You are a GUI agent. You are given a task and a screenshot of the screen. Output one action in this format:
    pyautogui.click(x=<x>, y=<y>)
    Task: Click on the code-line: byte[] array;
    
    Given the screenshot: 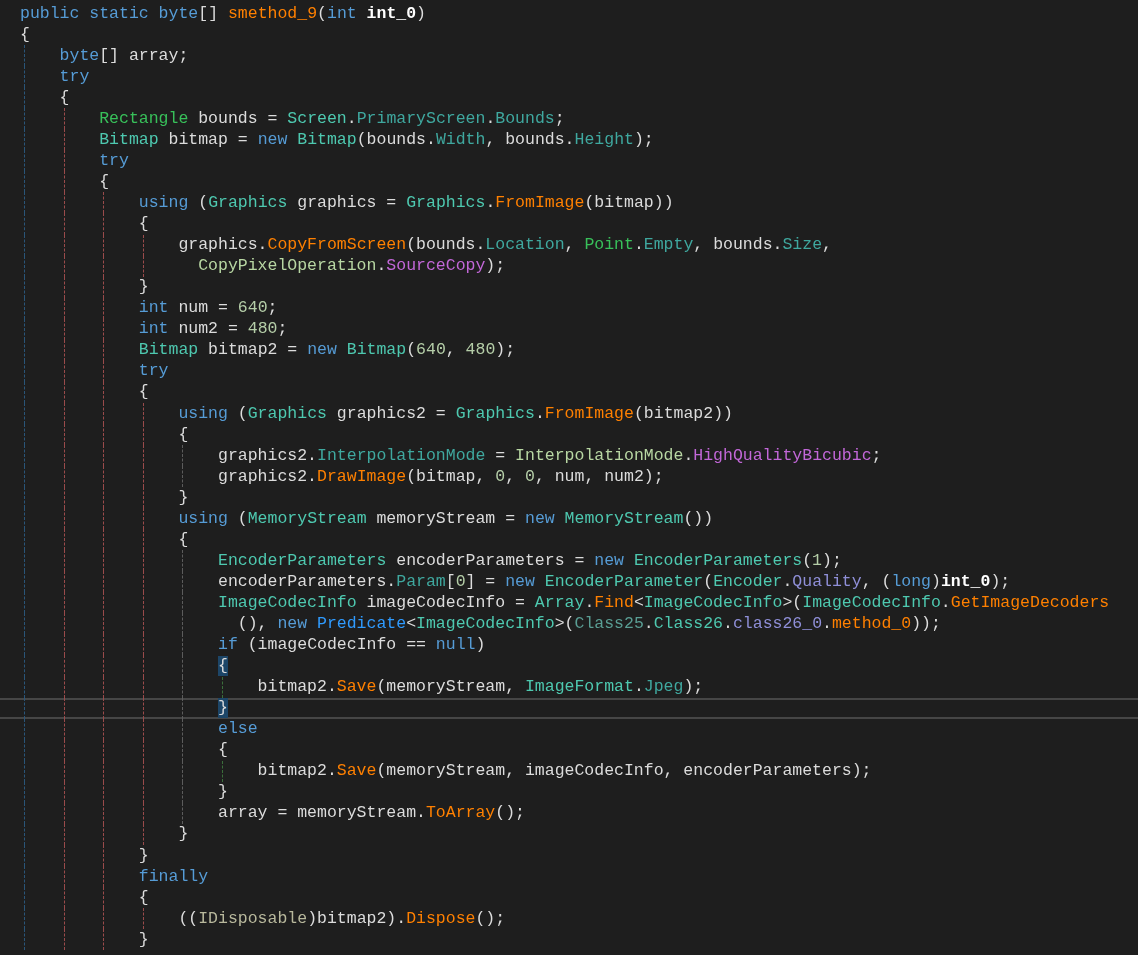 What is the action you would take?
    pyautogui.click(x=124, y=55)
    